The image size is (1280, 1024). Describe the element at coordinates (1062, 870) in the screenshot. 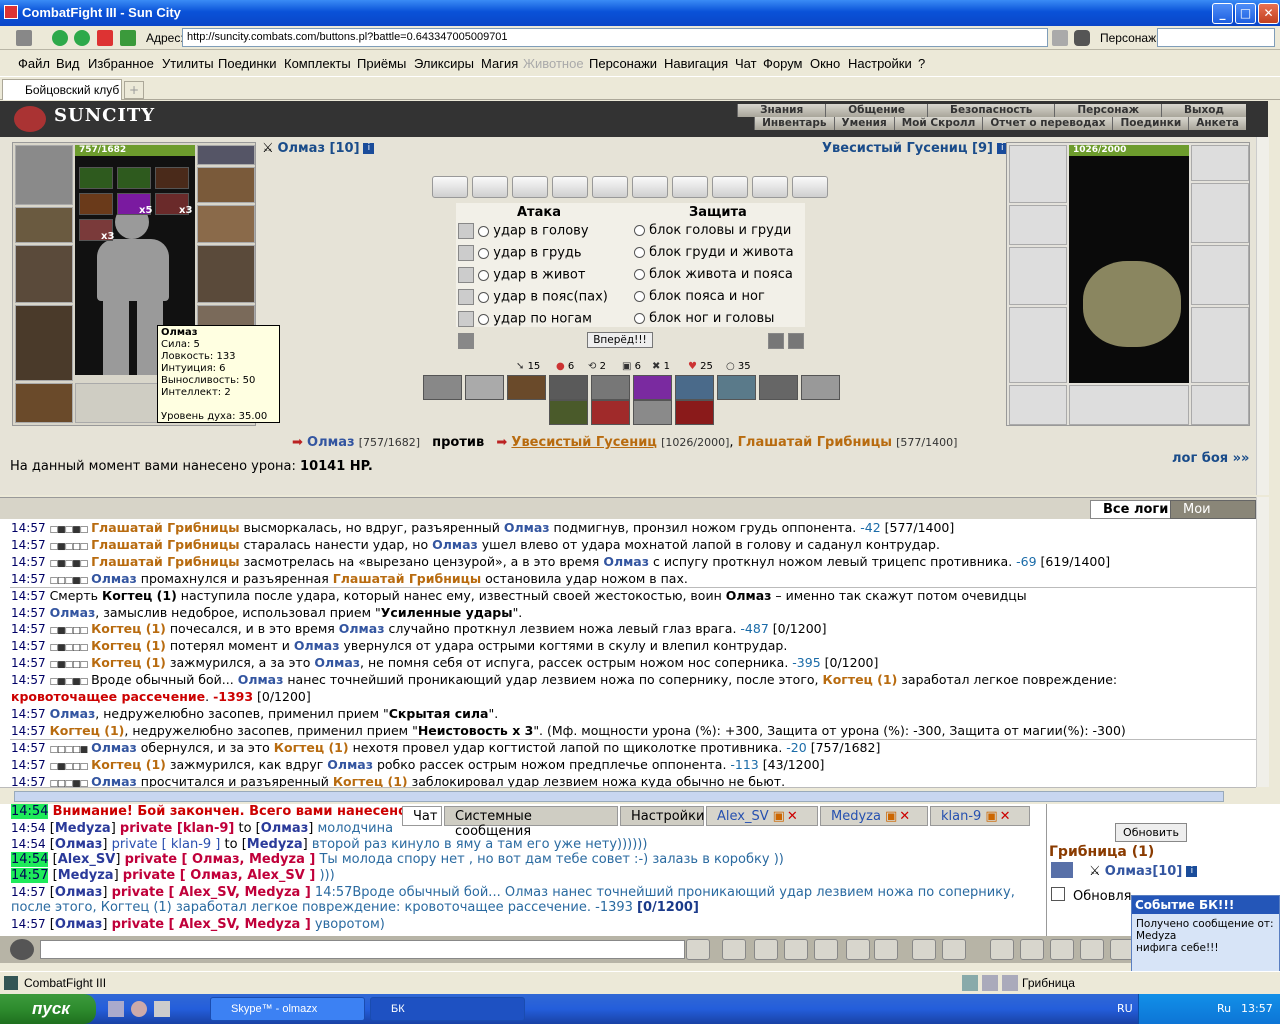

I see `fight-icon` at that location.